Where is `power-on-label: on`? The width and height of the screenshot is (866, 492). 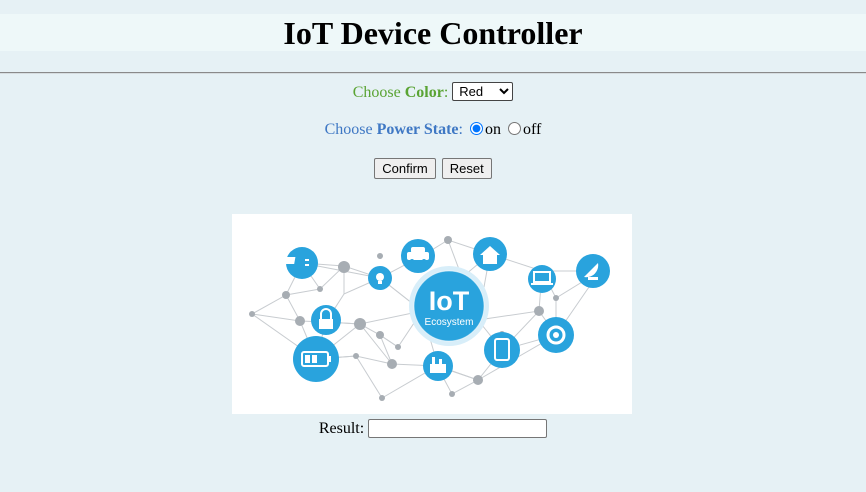 power-on-label: on is located at coordinates (492, 129).